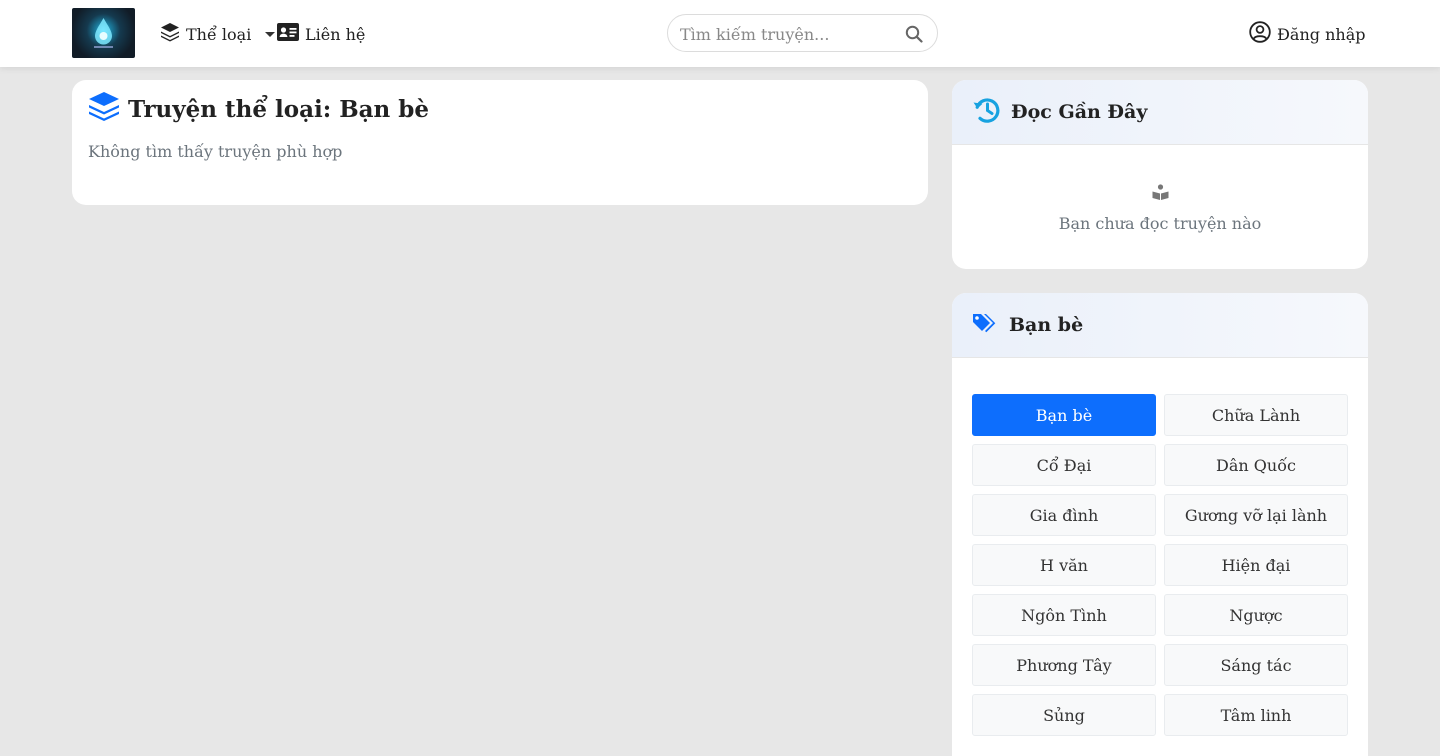 Image resolution: width=1440 pixels, height=756 pixels. What do you see at coordinates (1256, 515) in the screenshot?
I see `genre-tag-button: Gương vỡ lại lành` at bounding box center [1256, 515].